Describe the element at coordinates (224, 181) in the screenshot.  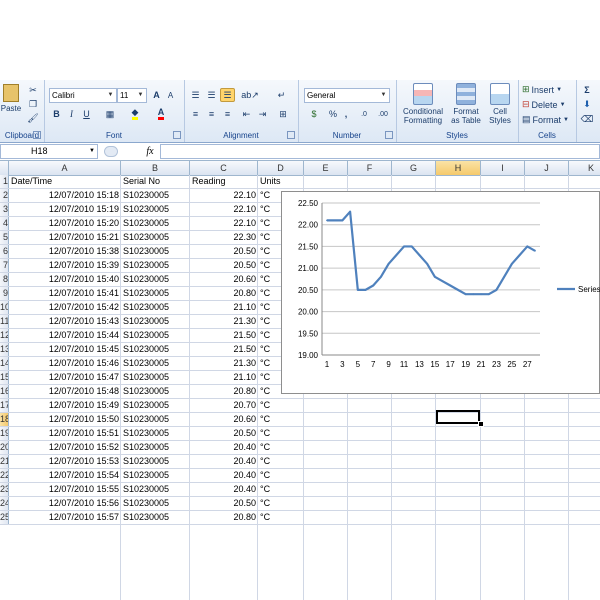
I see `cell-reading: Reading` at that location.